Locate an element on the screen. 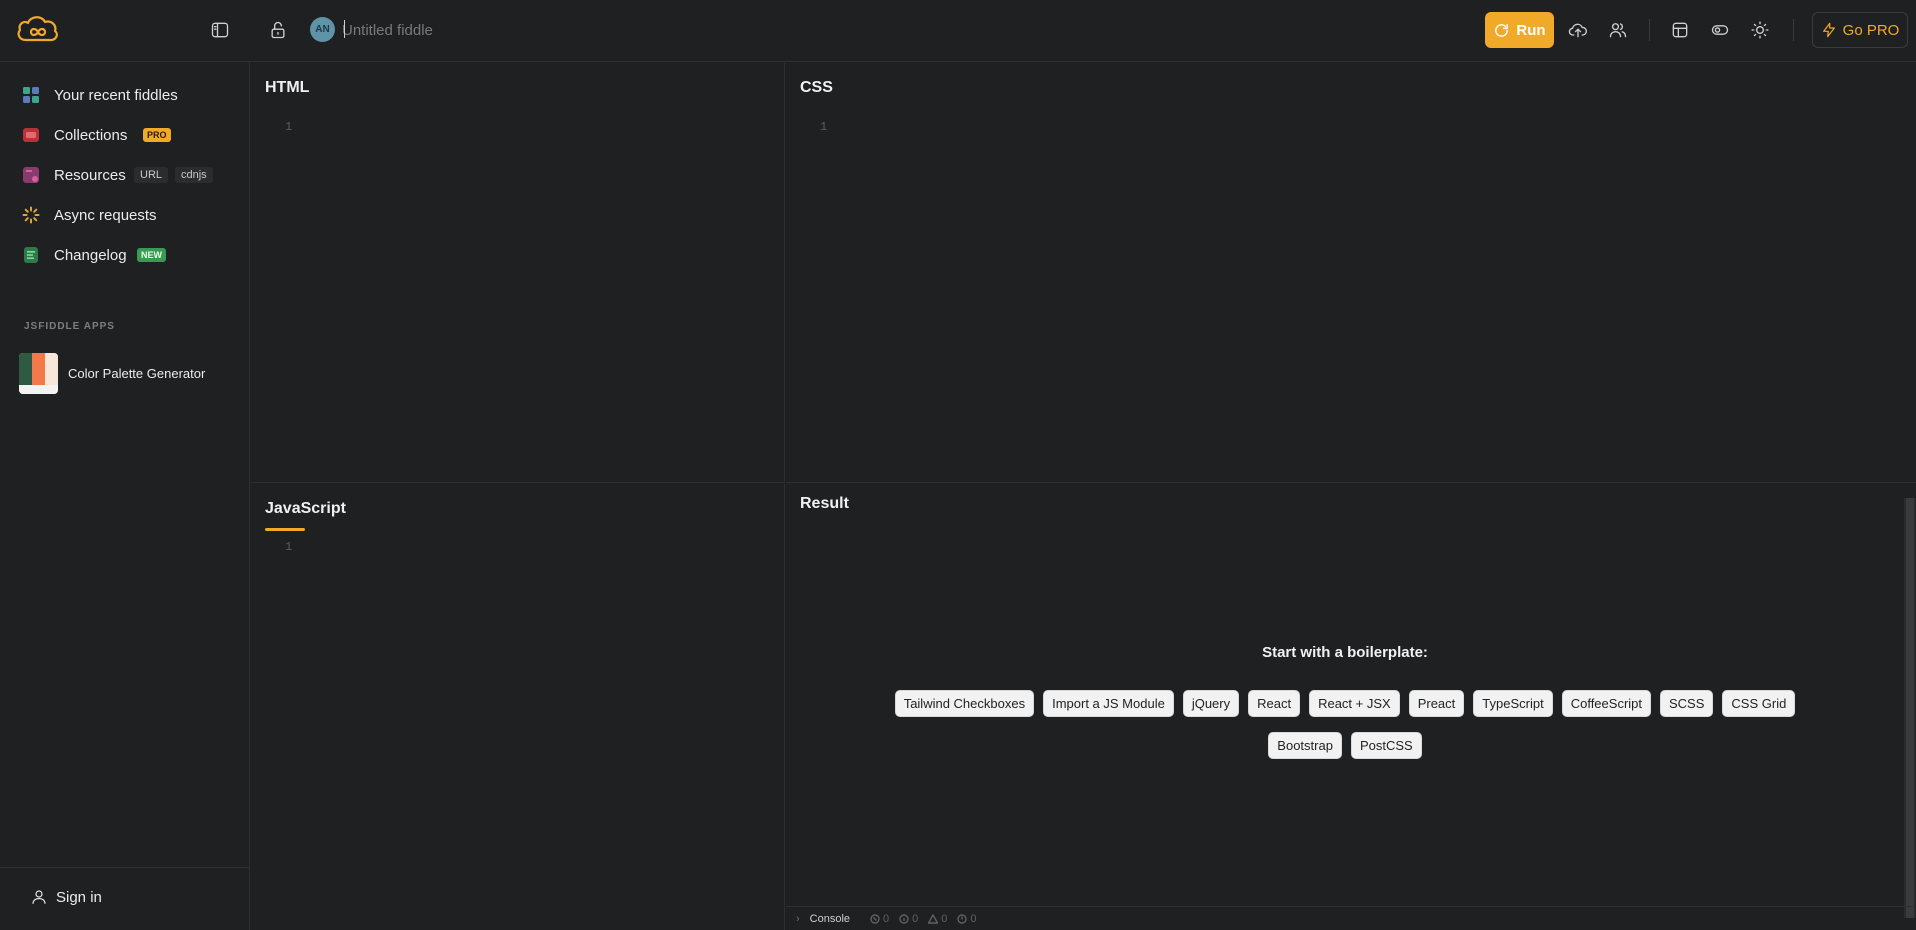 The image size is (1916, 930). boilerplate-button: SCSS is located at coordinates (1687, 703).